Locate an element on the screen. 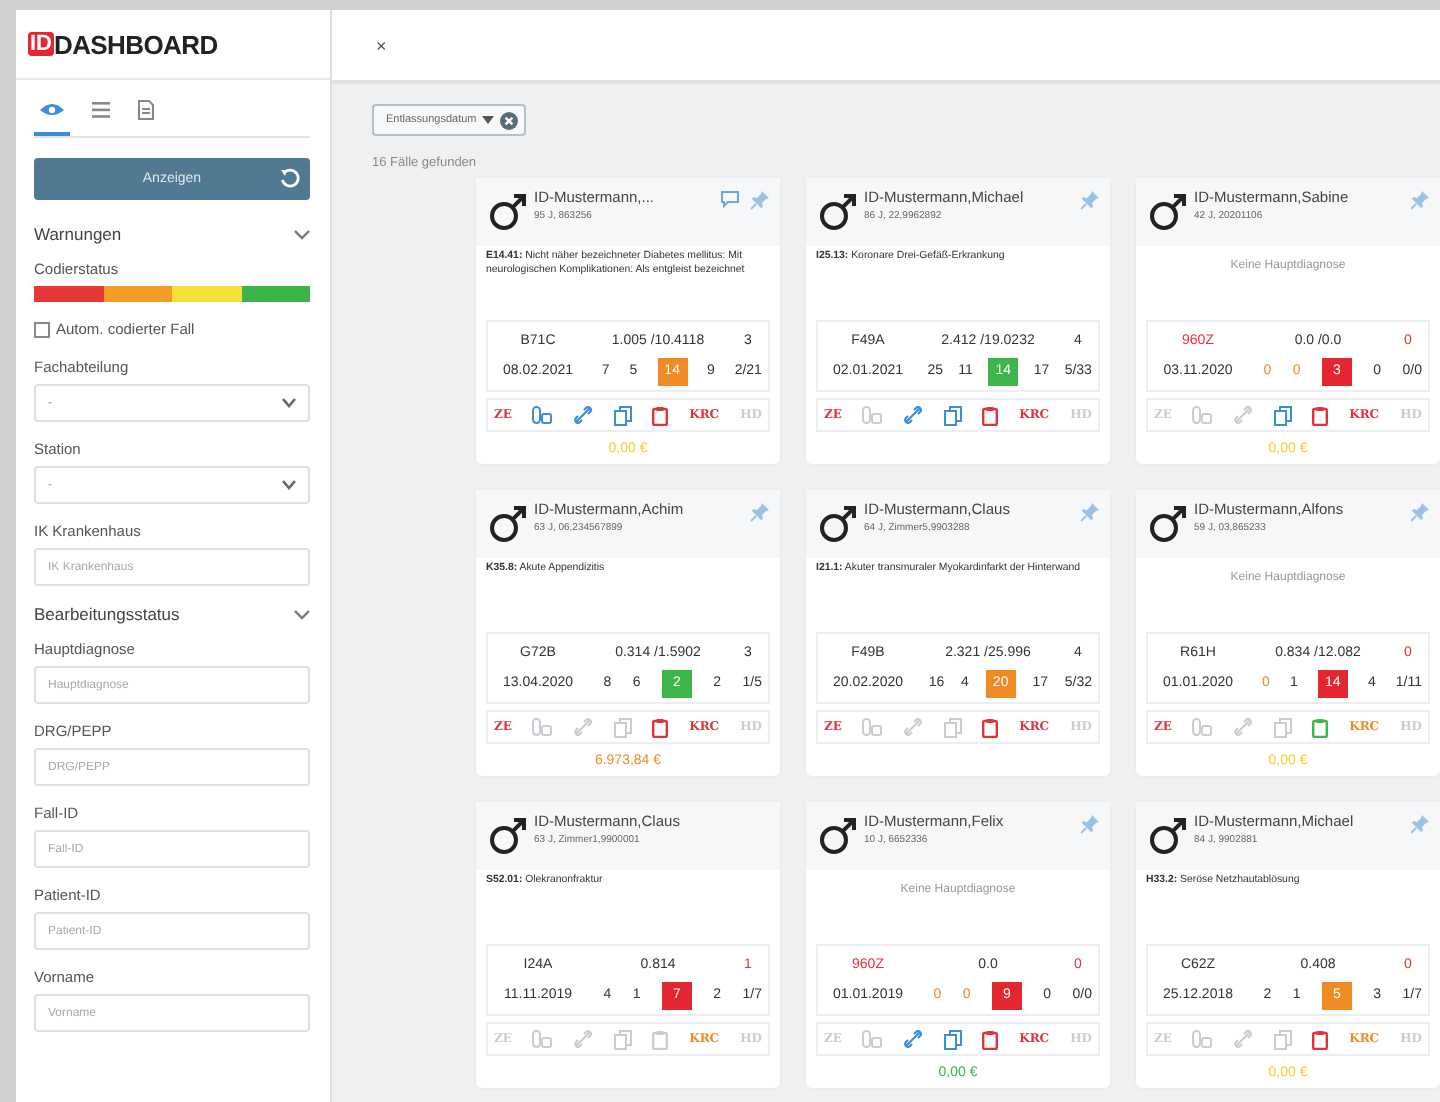 Image resolution: width=1440 pixels, height=1102 pixels. list-icon is located at coordinates (101, 110).